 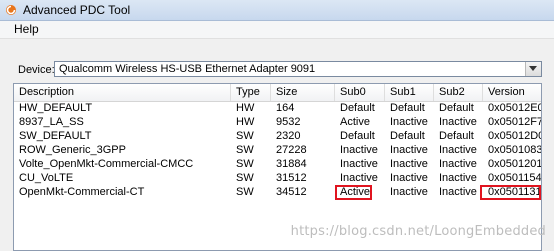 I want to click on window-title: Advanced PDC Tool, so click(x=77, y=10).